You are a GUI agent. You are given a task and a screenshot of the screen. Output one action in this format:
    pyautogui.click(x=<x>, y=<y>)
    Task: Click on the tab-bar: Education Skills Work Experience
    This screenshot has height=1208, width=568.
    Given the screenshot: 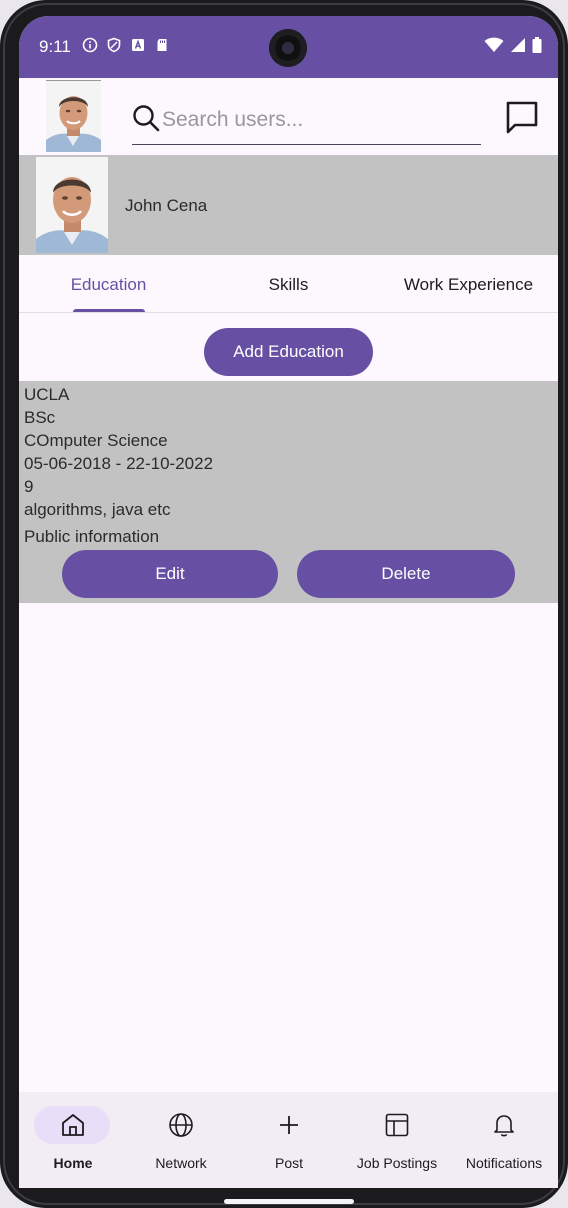 What is the action you would take?
    pyautogui.click(x=288, y=284)
    